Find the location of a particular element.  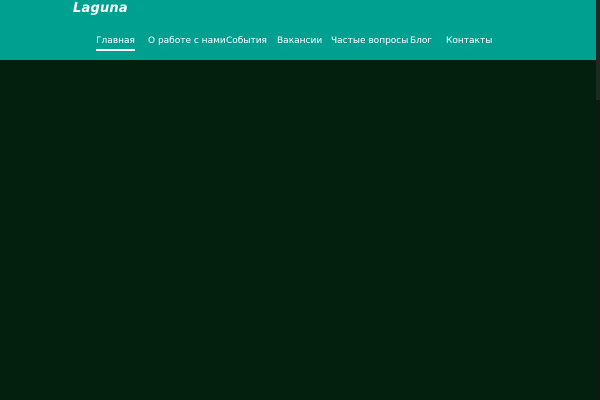

nav-item-label: События is located at coordinates (246, 41).